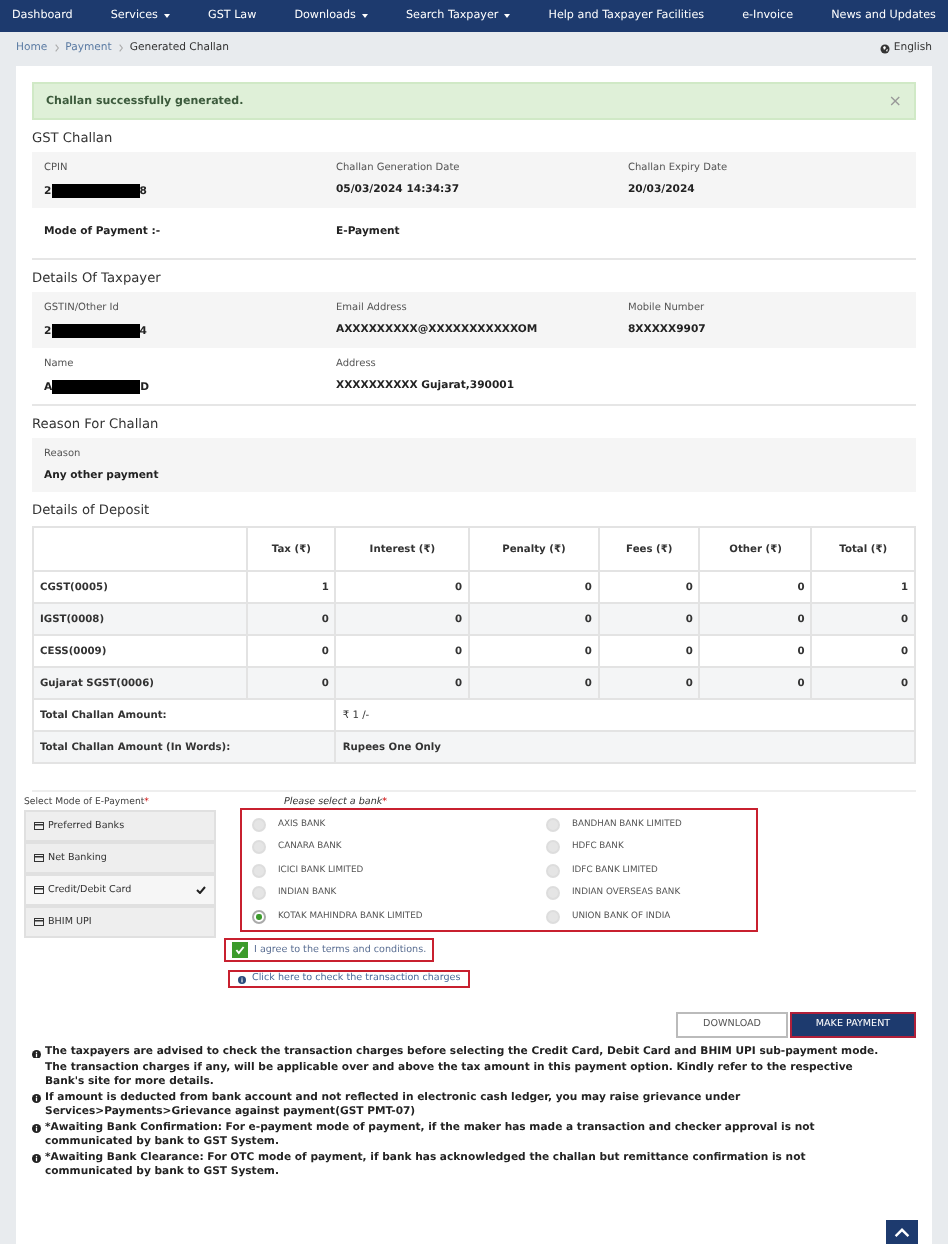 This screenshot has width=948, height=1244. What do you see at coordinates (240, 950) in the screenshot?
I see `checkbox` at bounding box center [240, 950].